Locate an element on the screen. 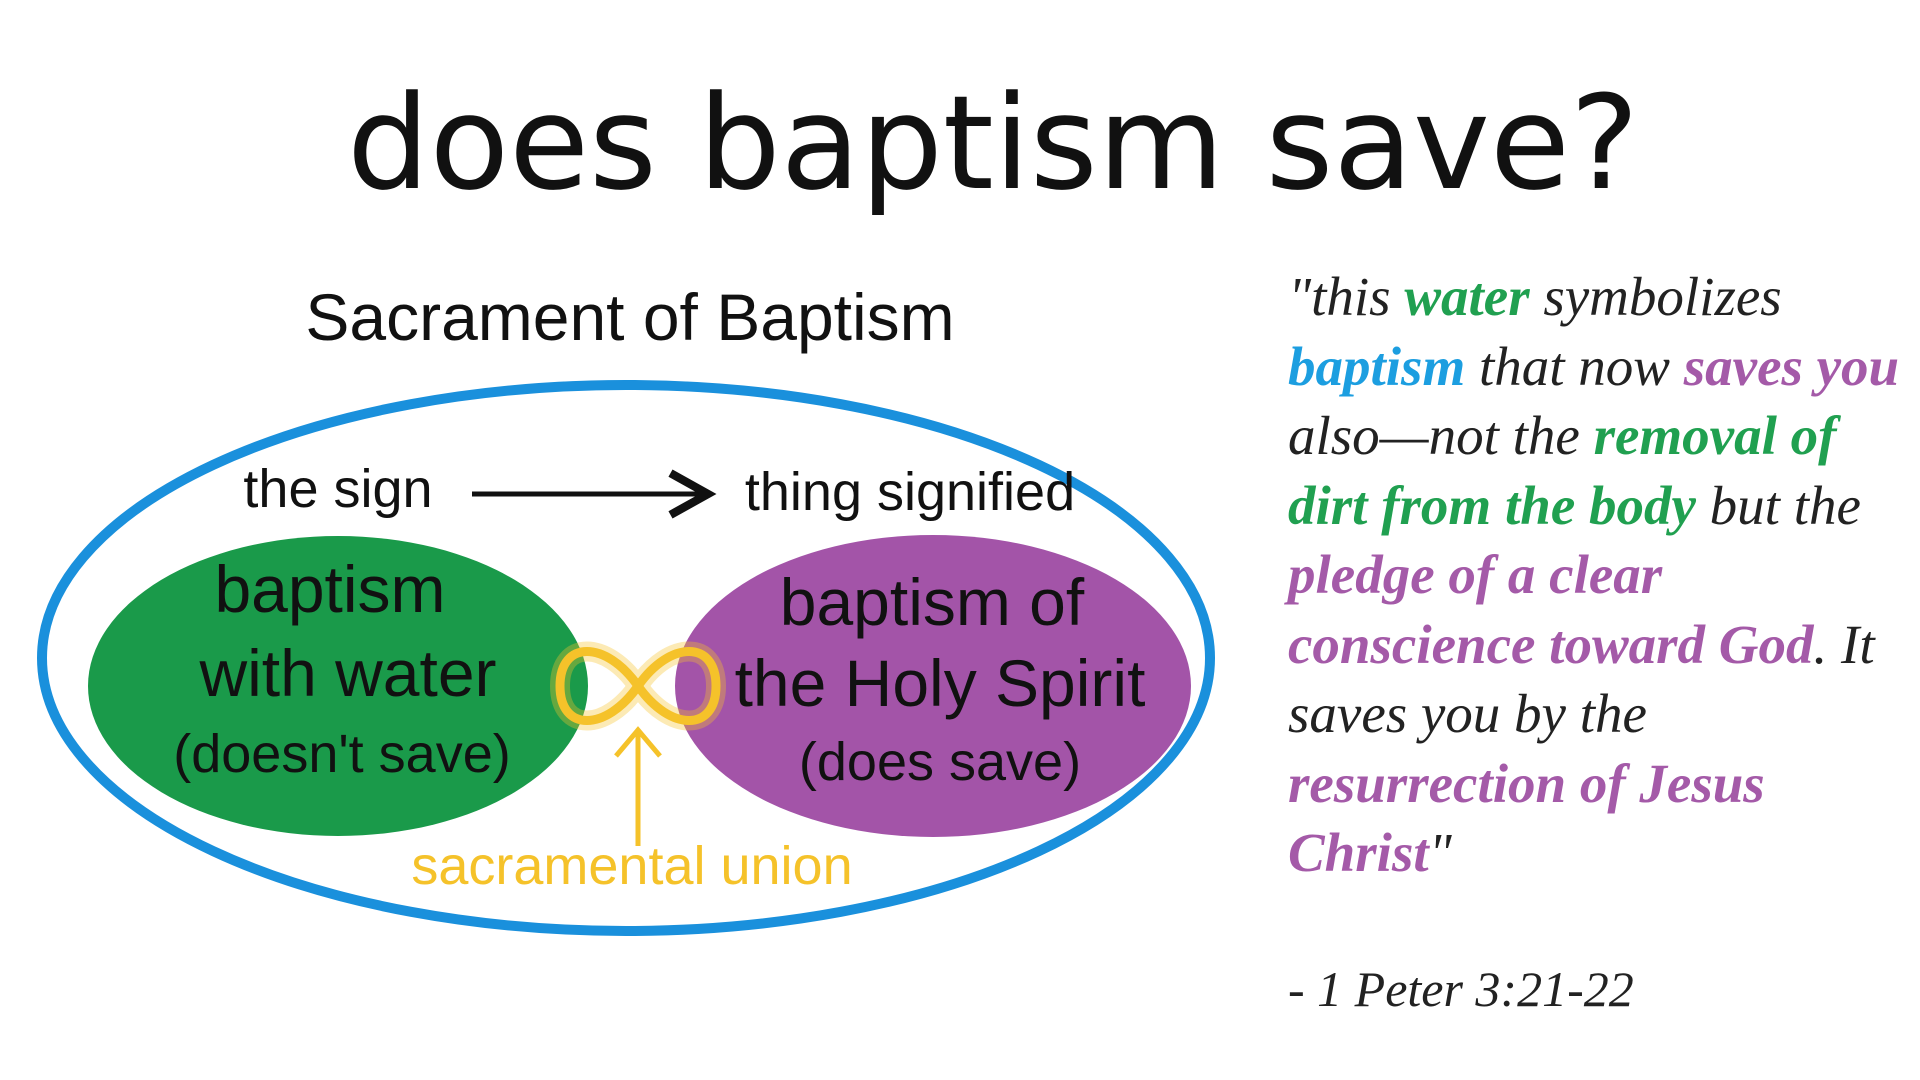 Image resolution: width=1920 pixels, height=1080 pixels. quote-segment: but the is located at coordinates (1778, 505).